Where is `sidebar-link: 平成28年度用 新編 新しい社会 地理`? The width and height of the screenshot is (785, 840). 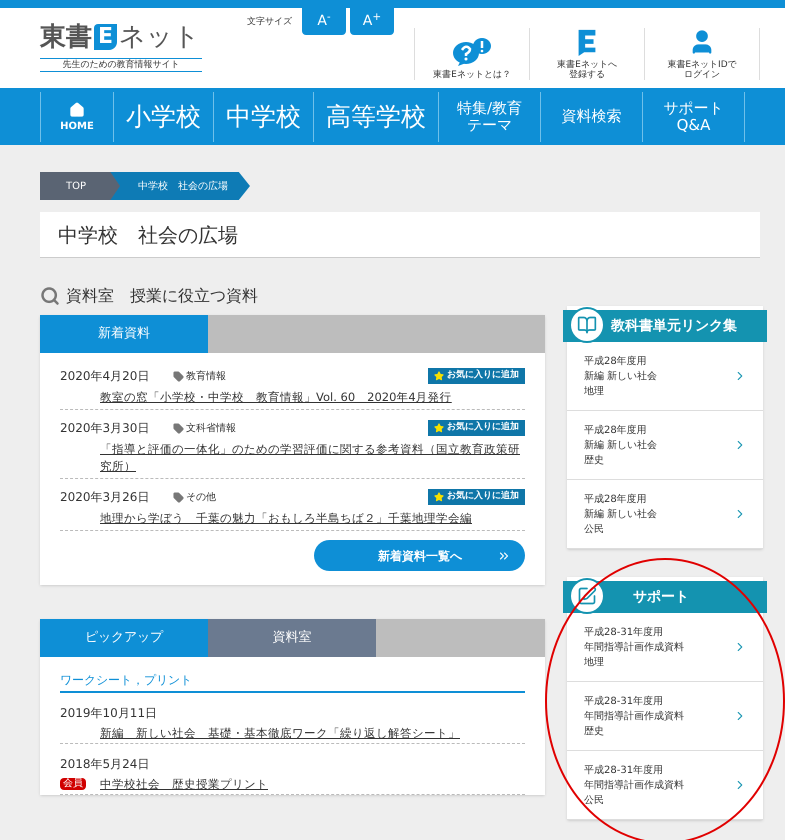 sidebar-link: 平成28年度用 新編 新しい社会 地理 is located at coordinates (665, 376).